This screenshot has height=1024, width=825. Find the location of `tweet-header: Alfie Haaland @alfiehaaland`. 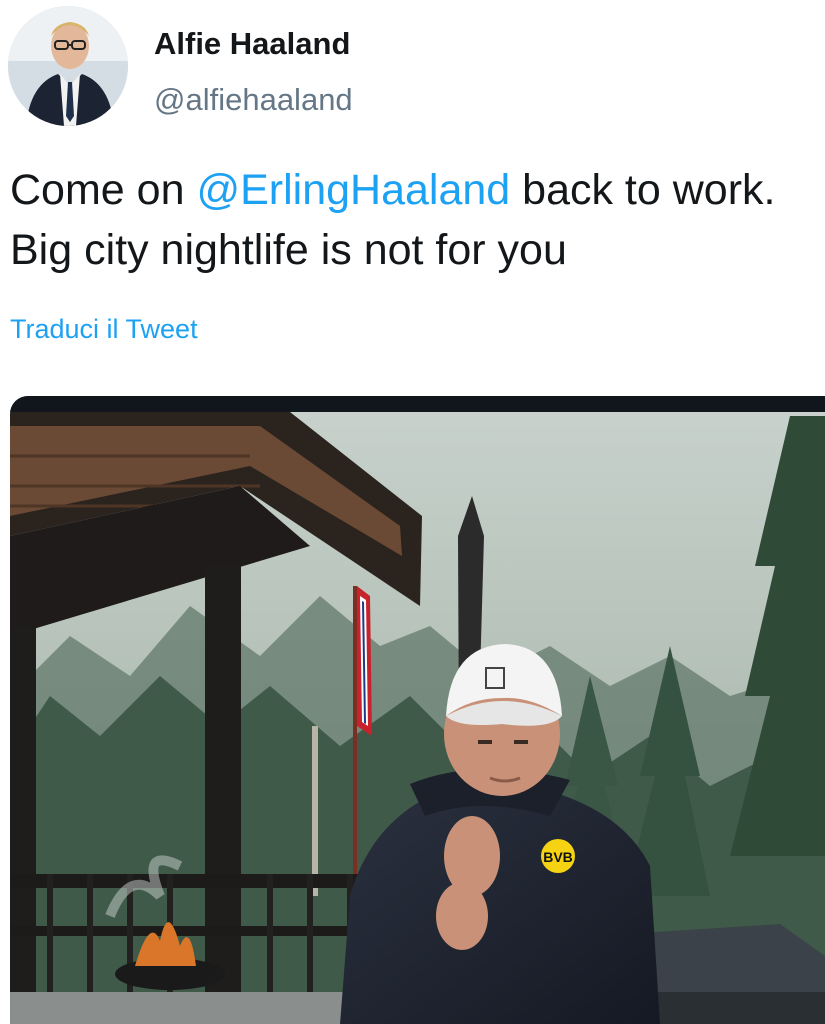

tweet-header: Alfie Haaland @alfiehaaland is located at coordinates (413, 68).